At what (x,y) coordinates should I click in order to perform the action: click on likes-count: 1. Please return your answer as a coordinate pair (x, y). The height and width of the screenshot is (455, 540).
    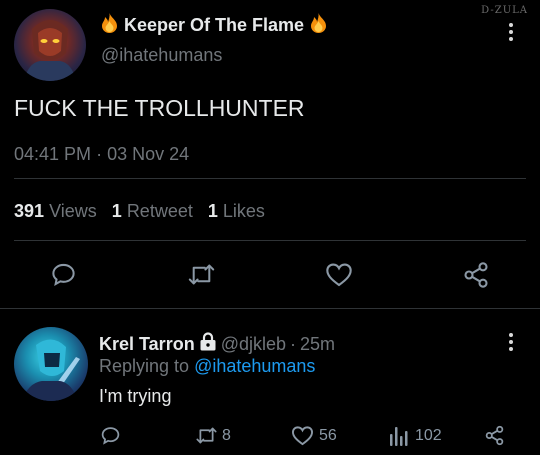
    Looking at the image, I should click on (212, 211).